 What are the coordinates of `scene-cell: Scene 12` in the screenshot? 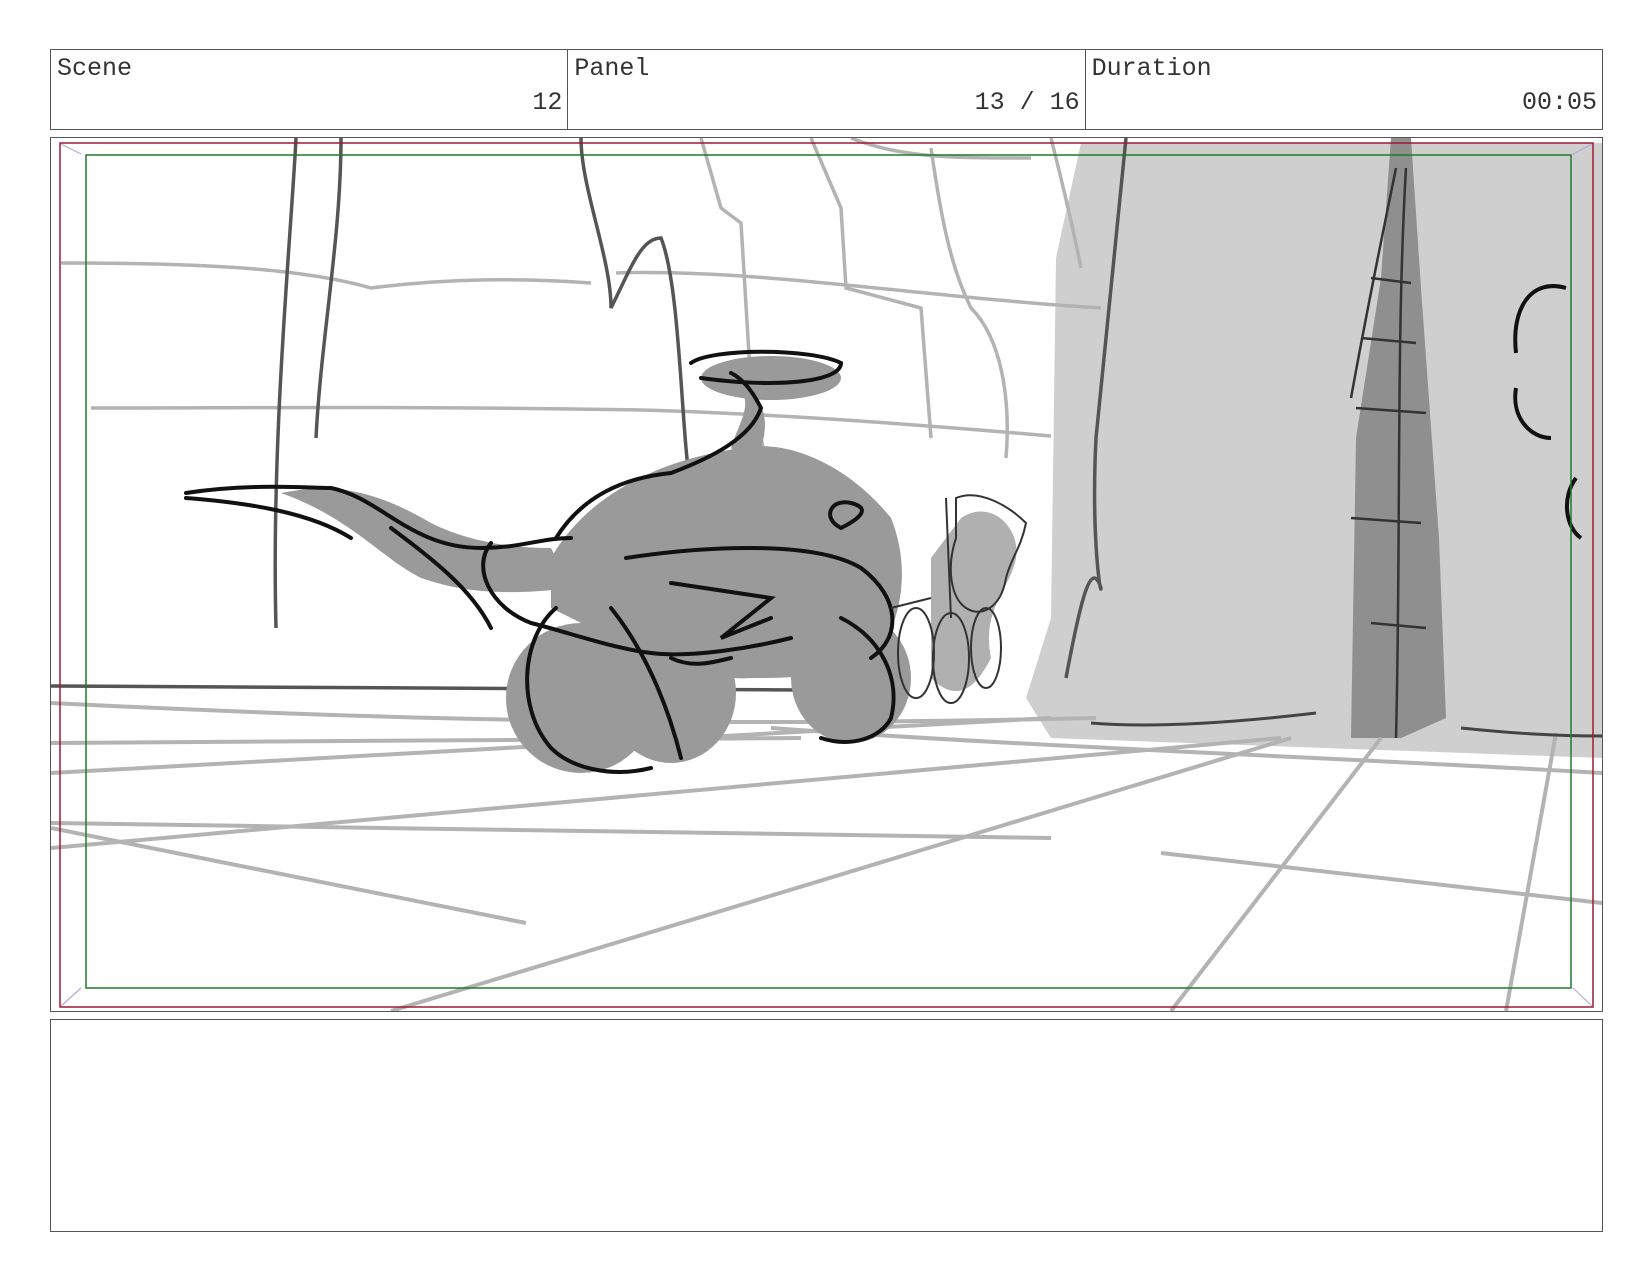 It's located at (310, 89).